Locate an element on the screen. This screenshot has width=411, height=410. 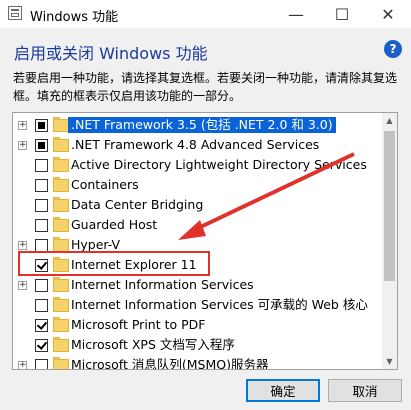
feature-label: Microsoft Print to PDF is located at coordinates (138, 325).